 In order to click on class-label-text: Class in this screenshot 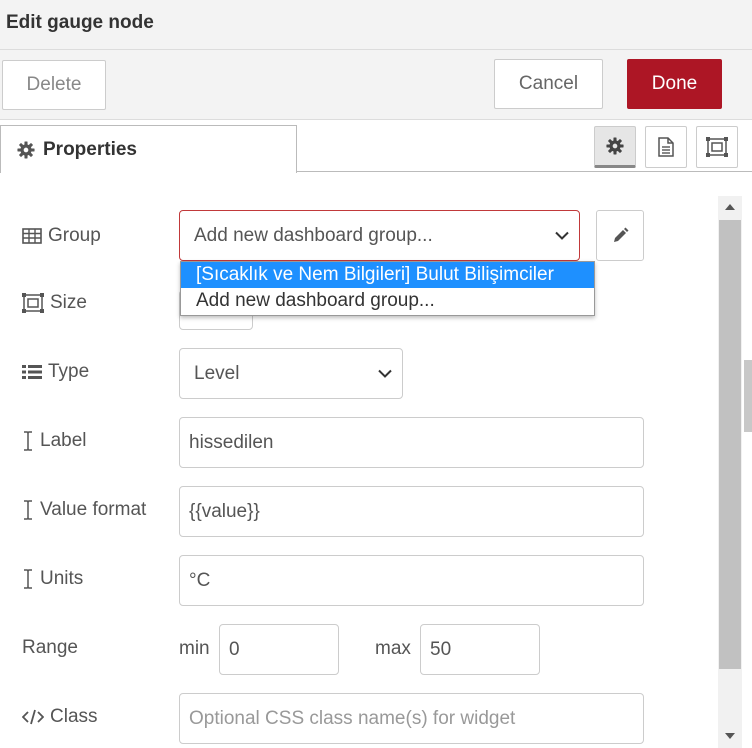, I will do `click(74, 716)`.